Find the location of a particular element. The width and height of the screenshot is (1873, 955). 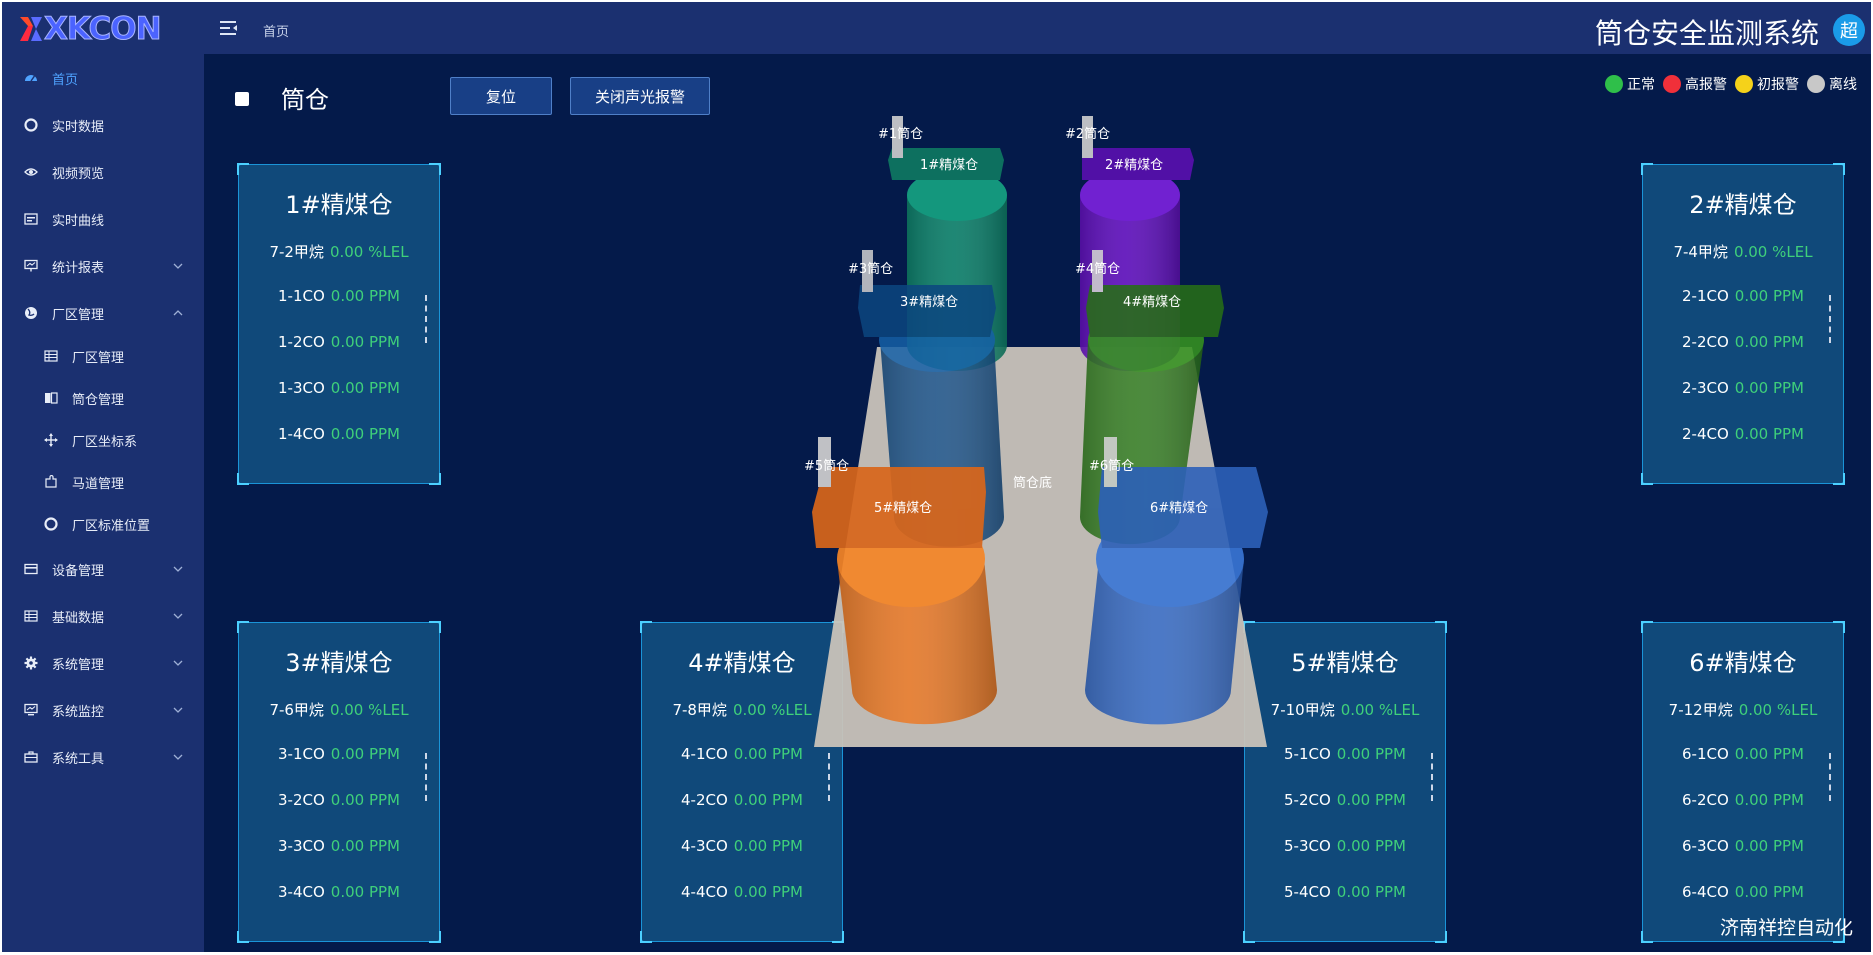

gear-icon is located at coordinates (31, 663).